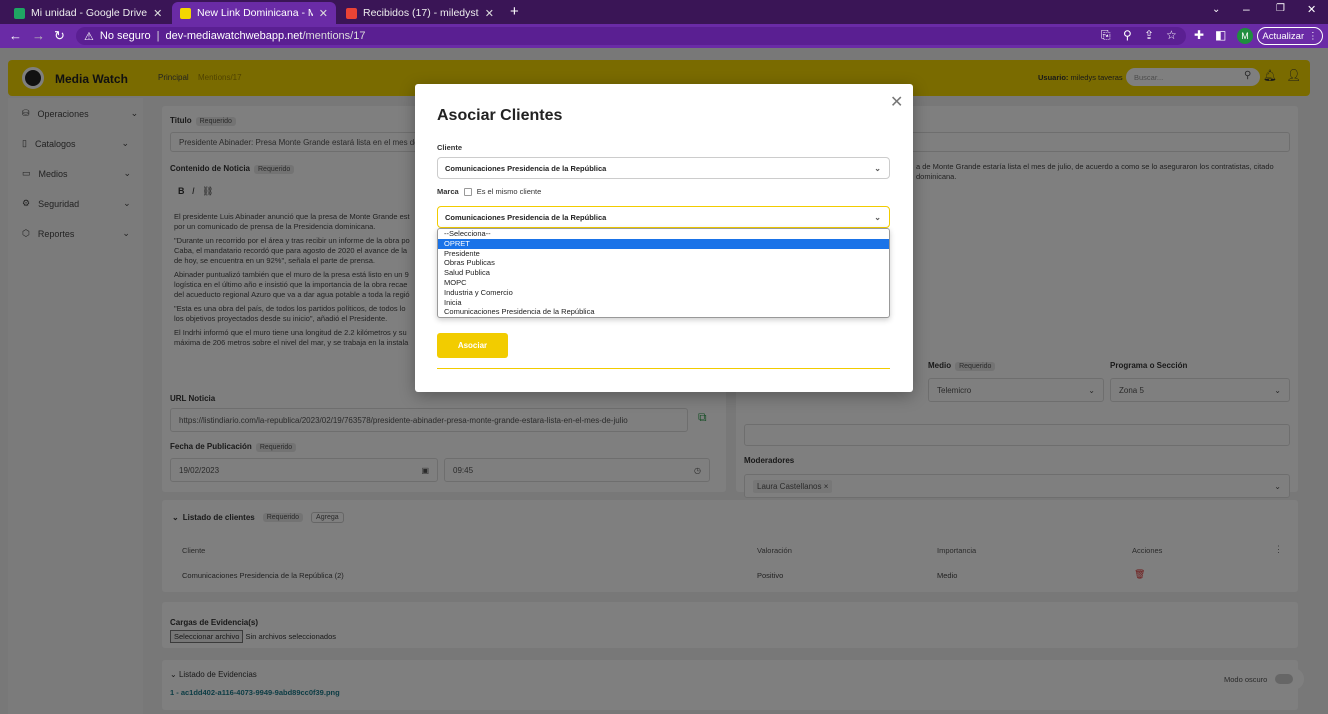 This screenshot has width=1328, height=714. What do you see at coordinates (1280, 8) in the screenshot?
I see `restore-icon: ❐` at bounding box center [1280, 8].